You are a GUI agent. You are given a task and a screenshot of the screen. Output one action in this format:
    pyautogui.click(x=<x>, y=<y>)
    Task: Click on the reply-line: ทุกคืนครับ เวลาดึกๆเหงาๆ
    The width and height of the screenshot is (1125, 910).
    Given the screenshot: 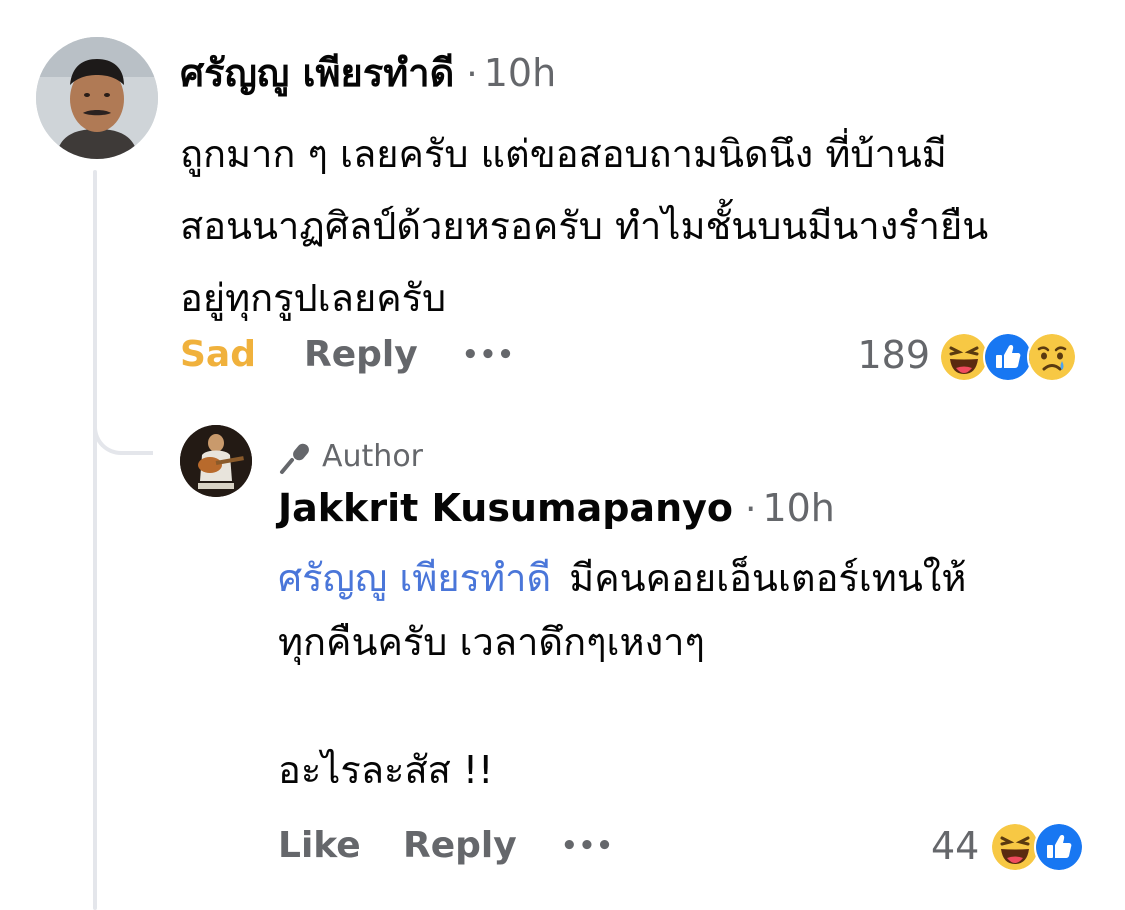 What is the action you would take?
    pyautogui.click(x=491, y=642)
    